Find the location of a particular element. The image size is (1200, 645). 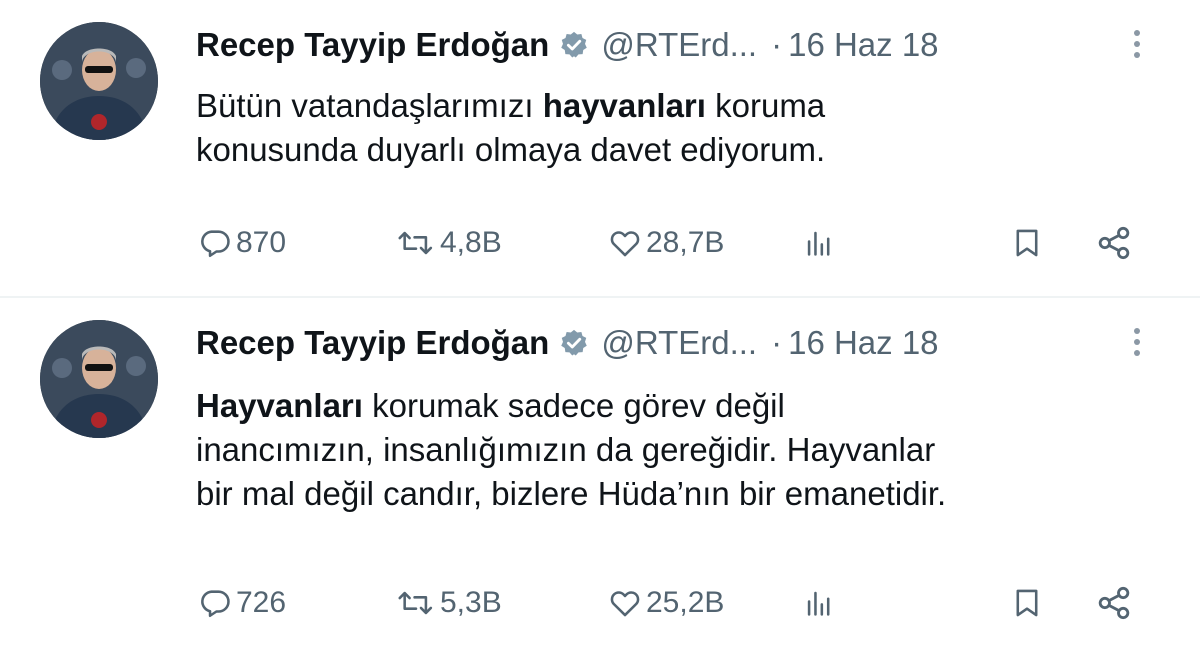

retweet-button: 5,3B is located at coordinates (449, 603).